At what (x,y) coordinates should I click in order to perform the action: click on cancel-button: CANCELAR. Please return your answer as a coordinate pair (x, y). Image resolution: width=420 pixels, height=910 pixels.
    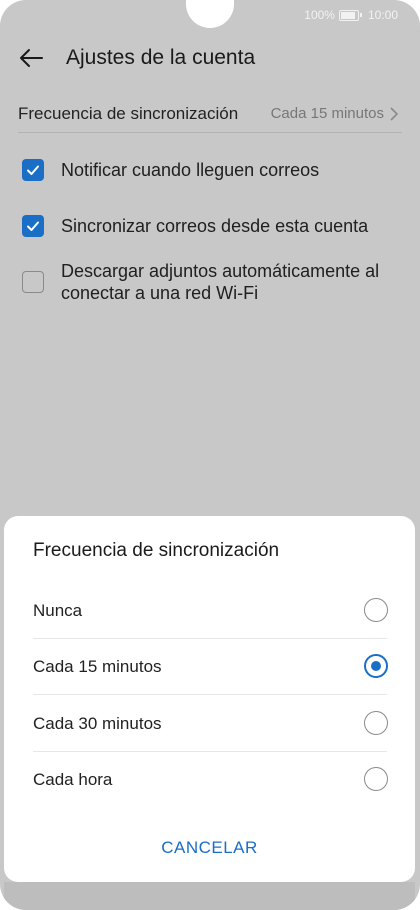
    Looking at the image, I should click on (209, 848).